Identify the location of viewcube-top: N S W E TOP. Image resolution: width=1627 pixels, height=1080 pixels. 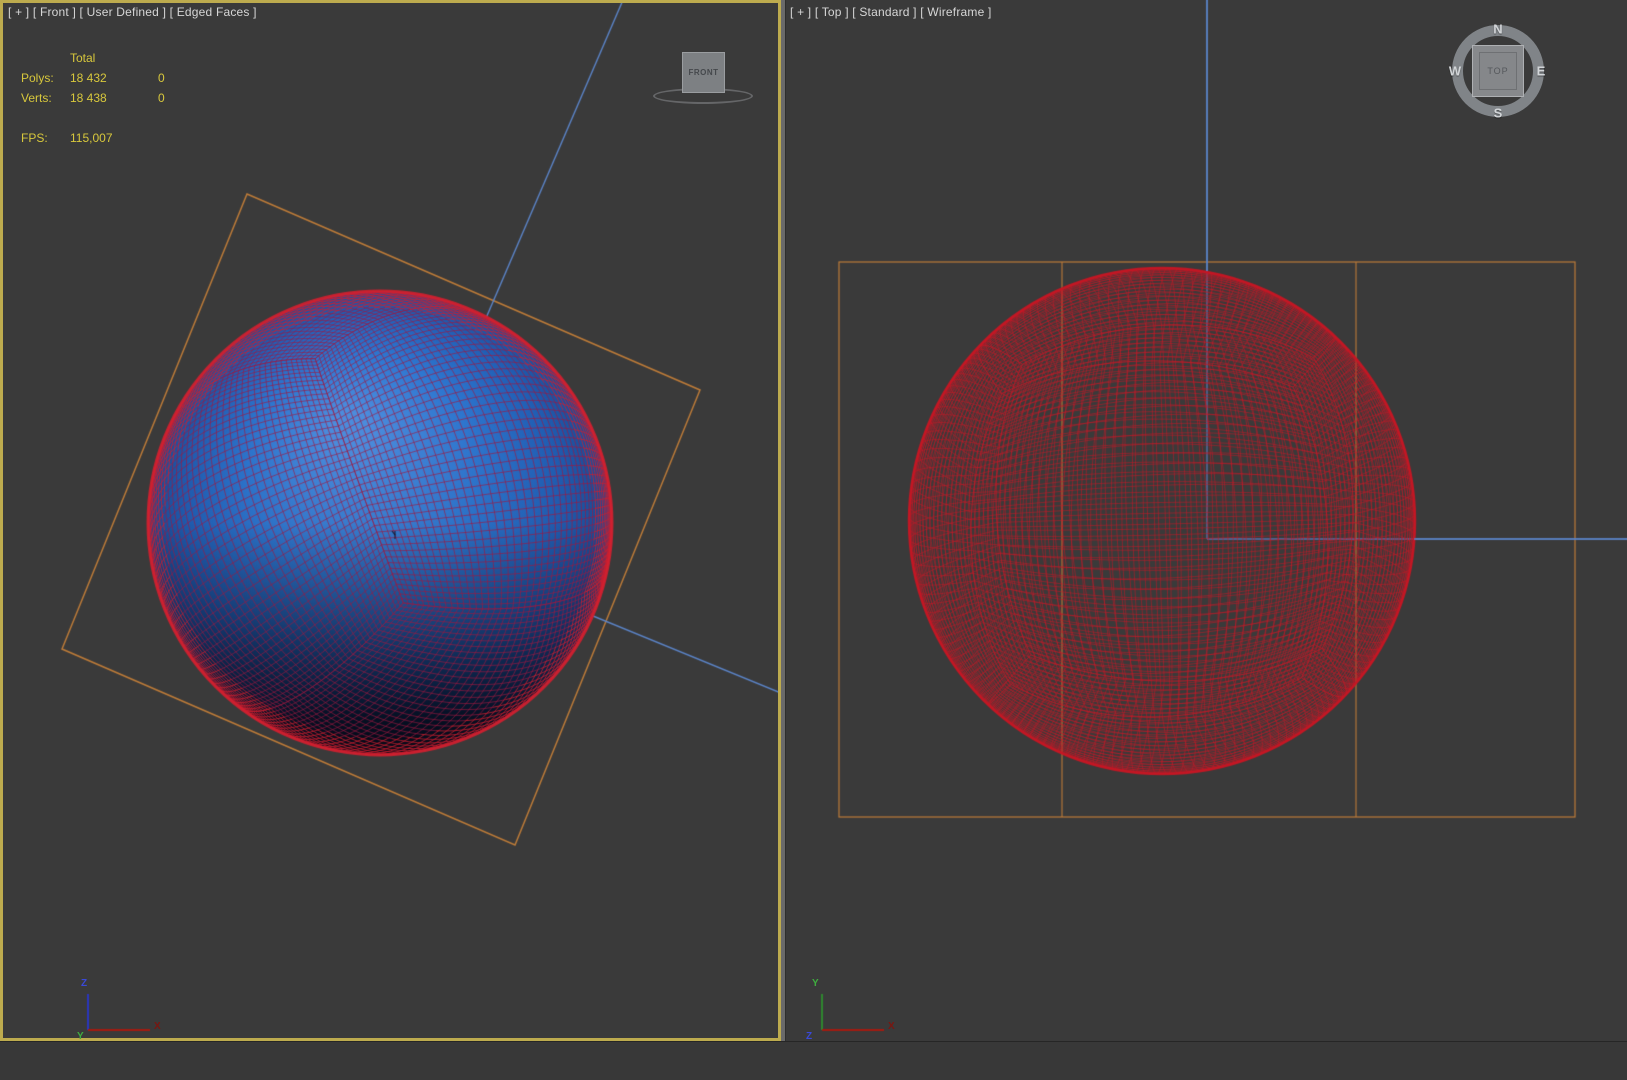
(1498, 68).